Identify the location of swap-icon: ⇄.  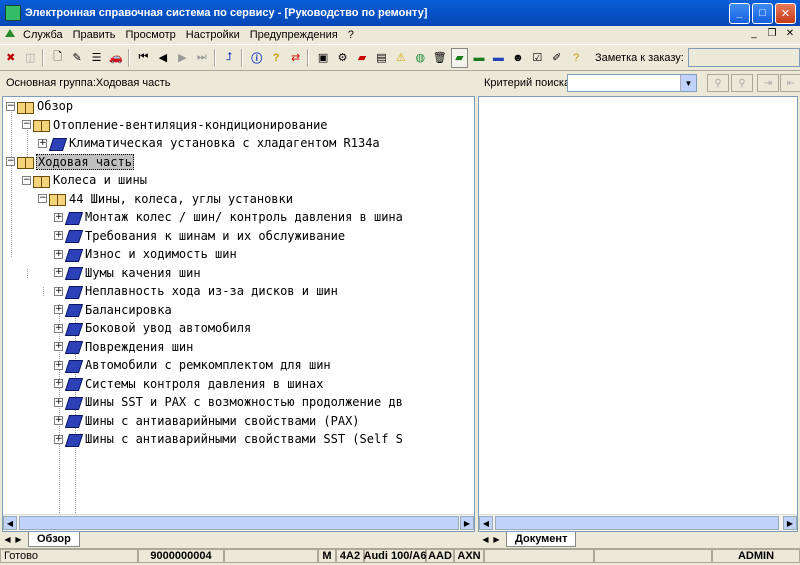
(295, 58).